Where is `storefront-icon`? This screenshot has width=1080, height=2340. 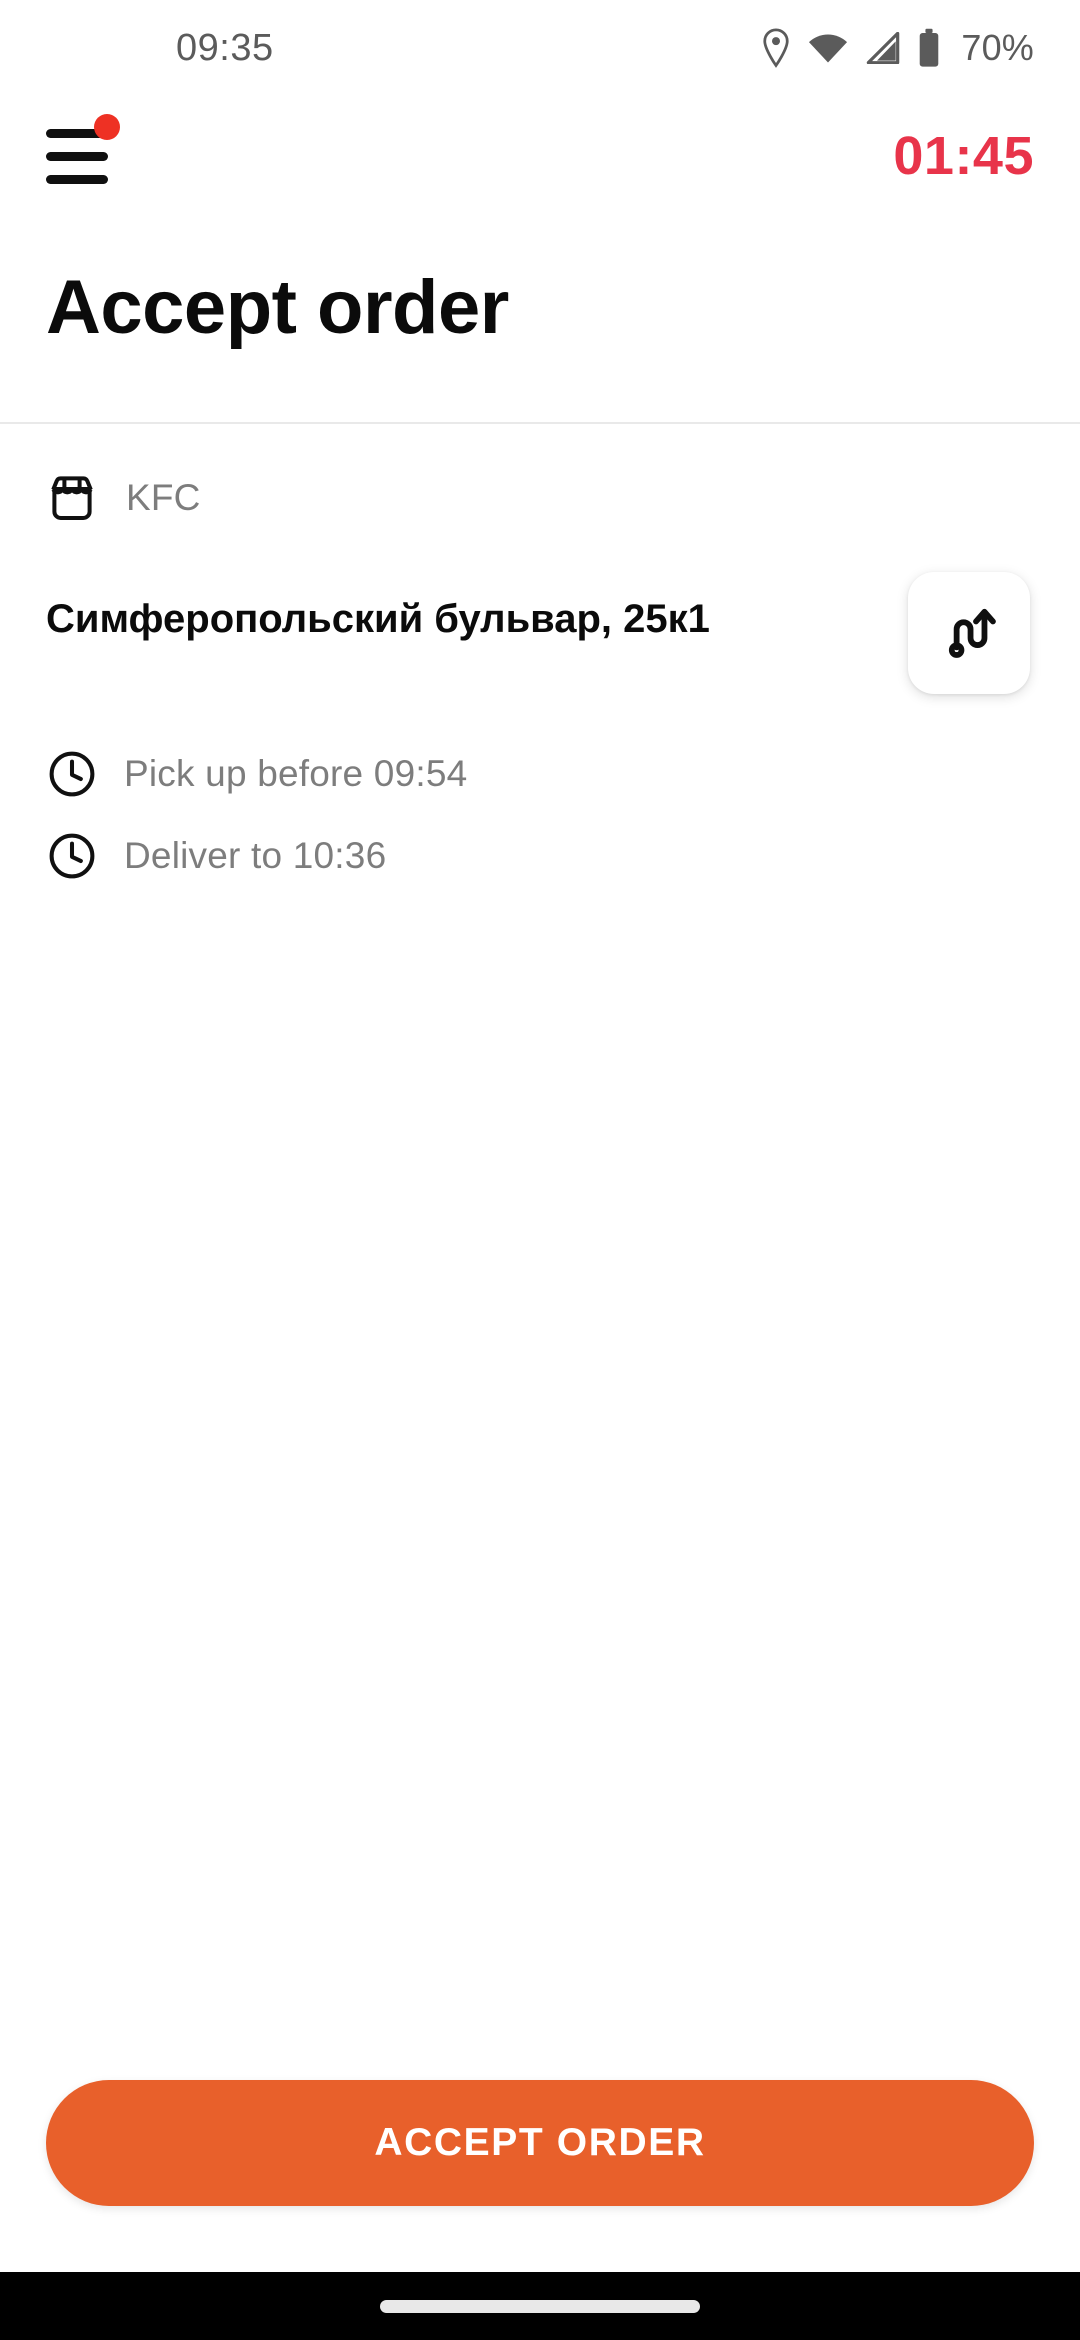
storefront-icon is located at coordinates (72, 498).